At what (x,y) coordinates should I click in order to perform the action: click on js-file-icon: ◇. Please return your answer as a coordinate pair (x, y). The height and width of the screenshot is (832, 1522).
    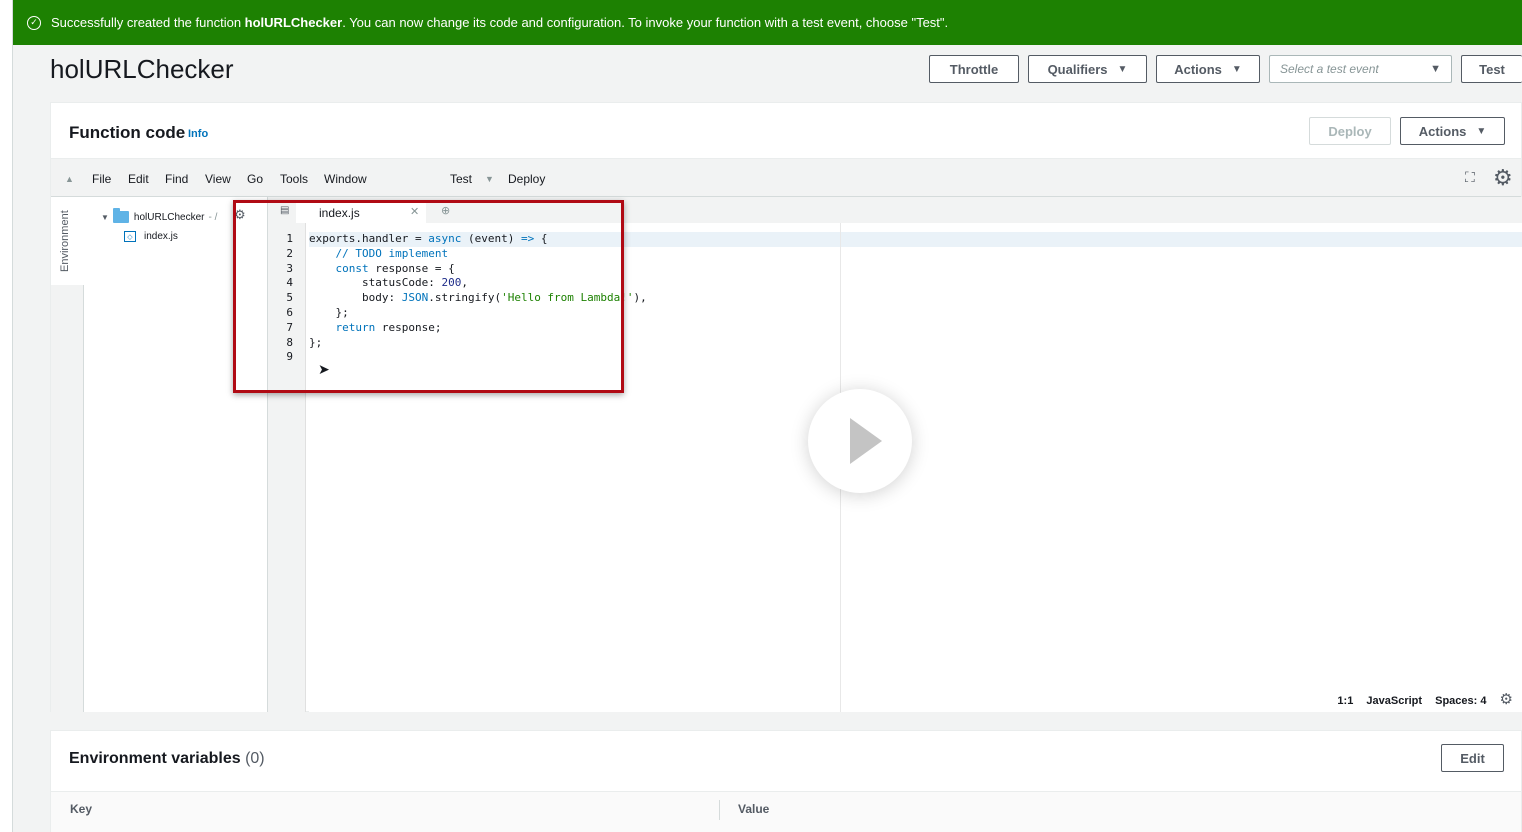
    Looking at the image, I should click on (130, 236).